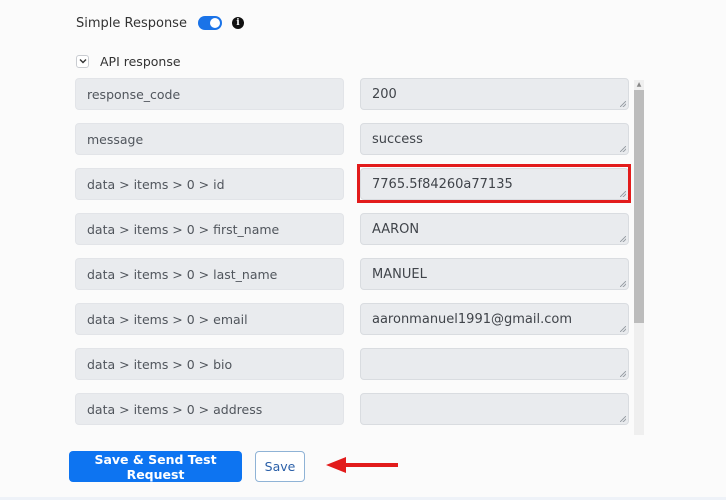 Image resolution: width=726 pixels, height=500 pixels. I want to click on collapse-toggle, so click(82, 61).